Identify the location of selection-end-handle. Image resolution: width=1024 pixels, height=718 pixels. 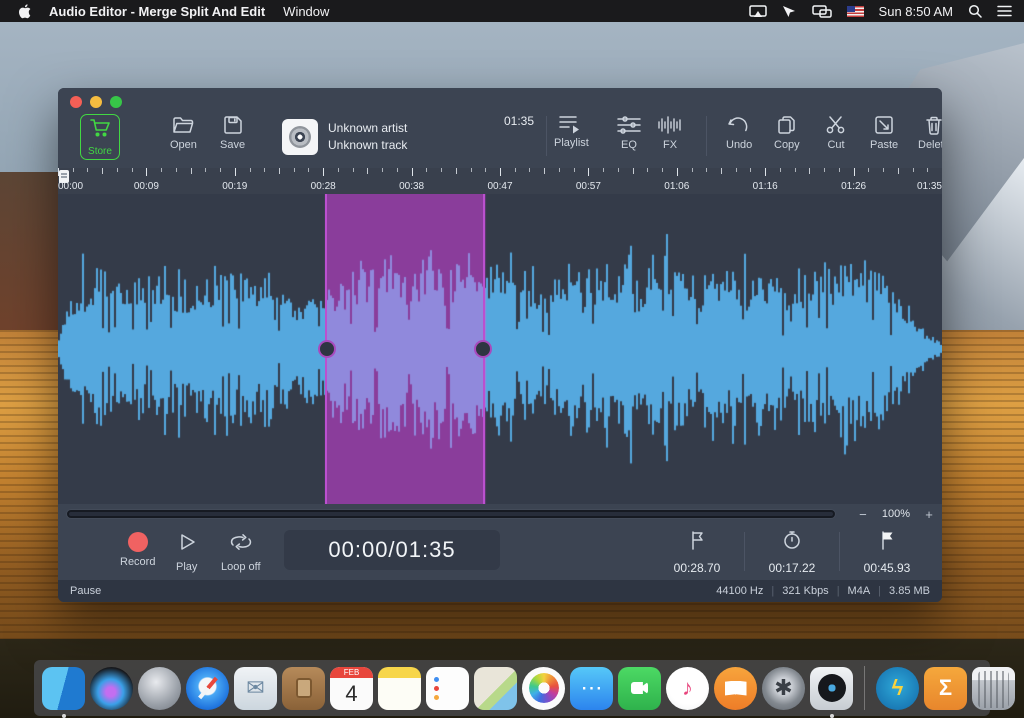
(483, 349).